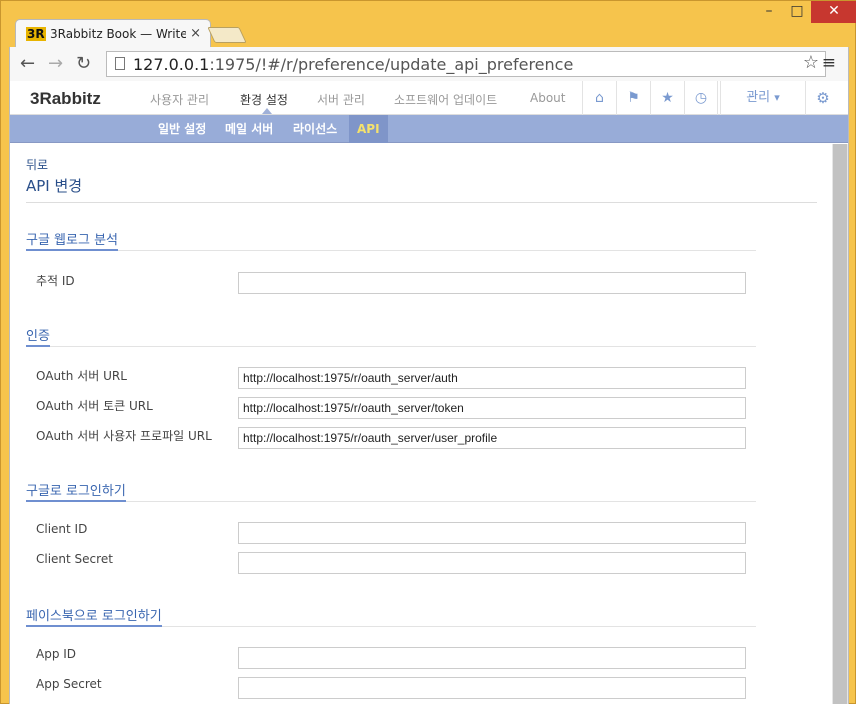  Describe the element at coordinates (492, 688) in the screenshot. I see `app-secret-input` at that location.